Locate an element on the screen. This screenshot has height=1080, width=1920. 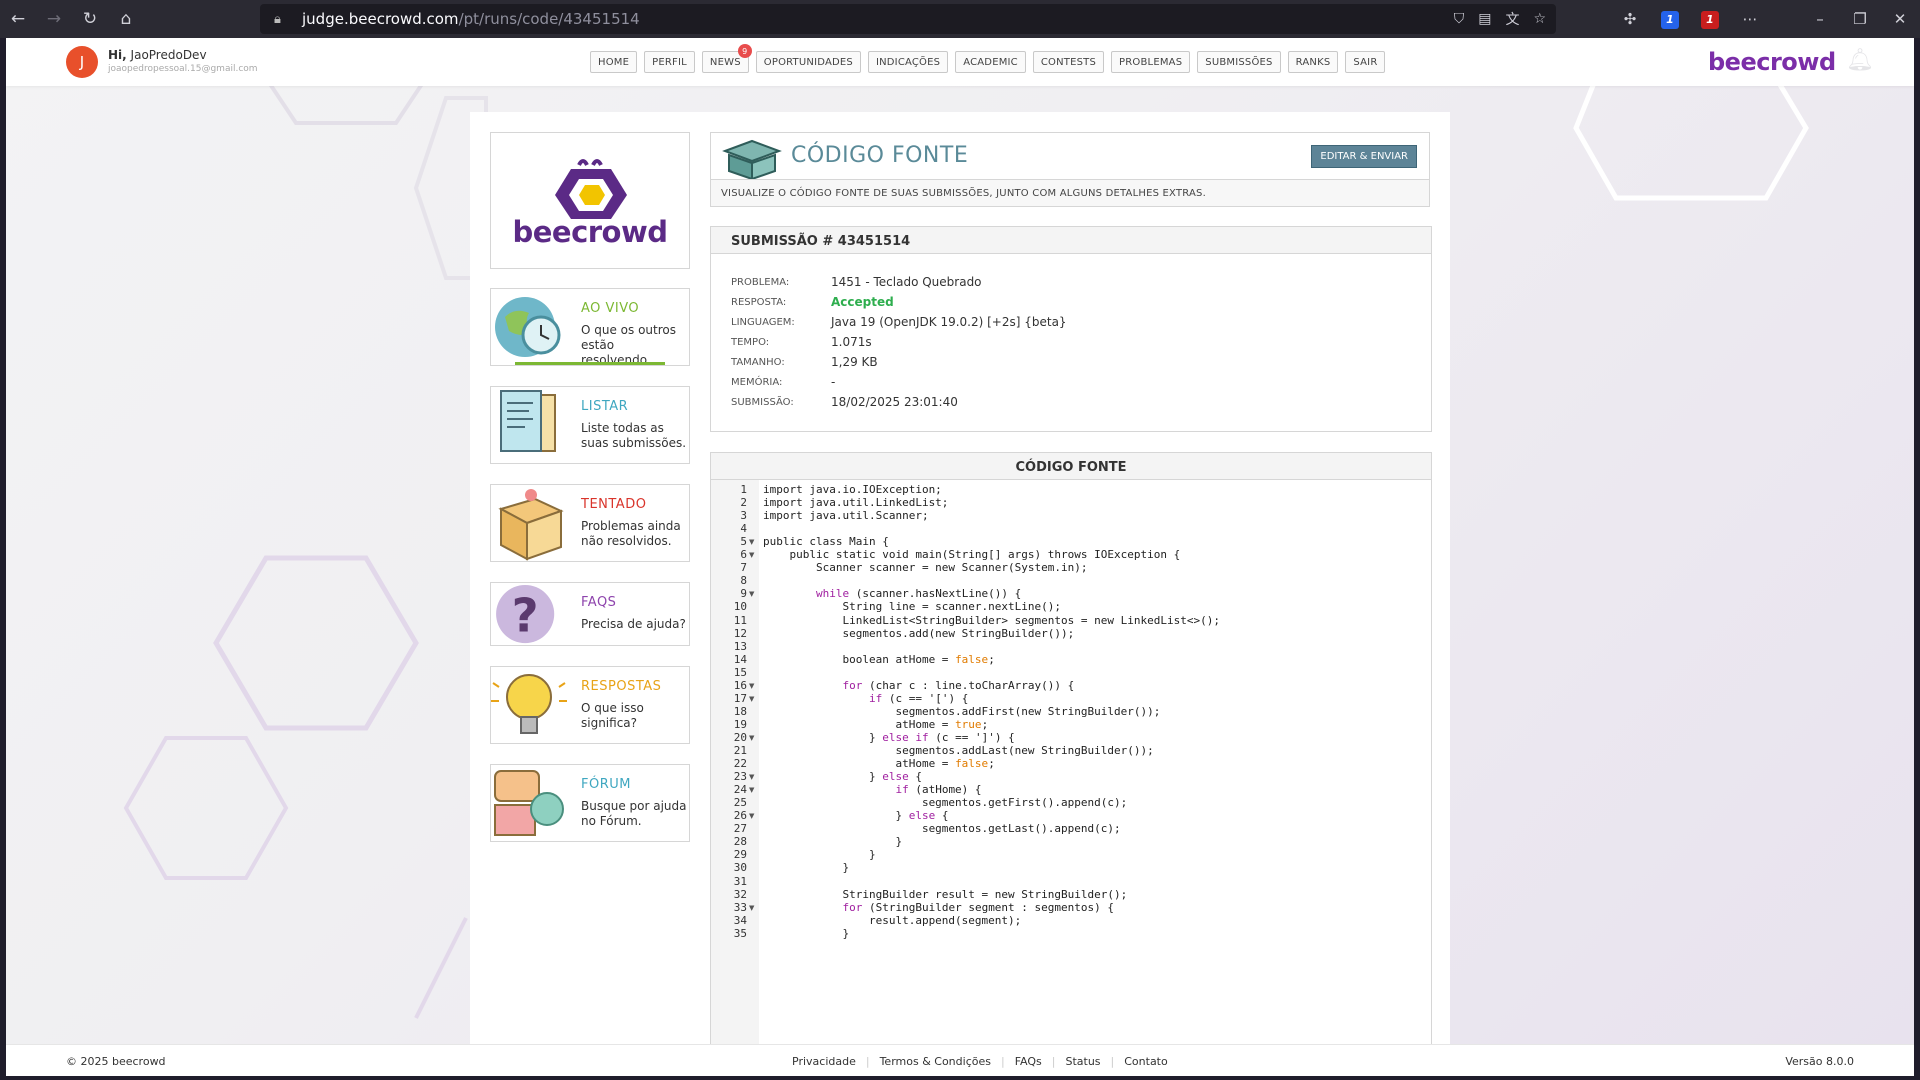
footer-link-status: Status is located at coordinates (1082, 1061).